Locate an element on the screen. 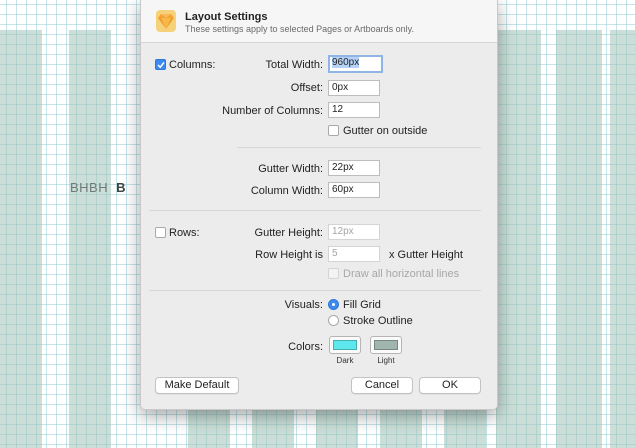  gutter-height-label: Gutter Height: is located at coordinates (288, 233).